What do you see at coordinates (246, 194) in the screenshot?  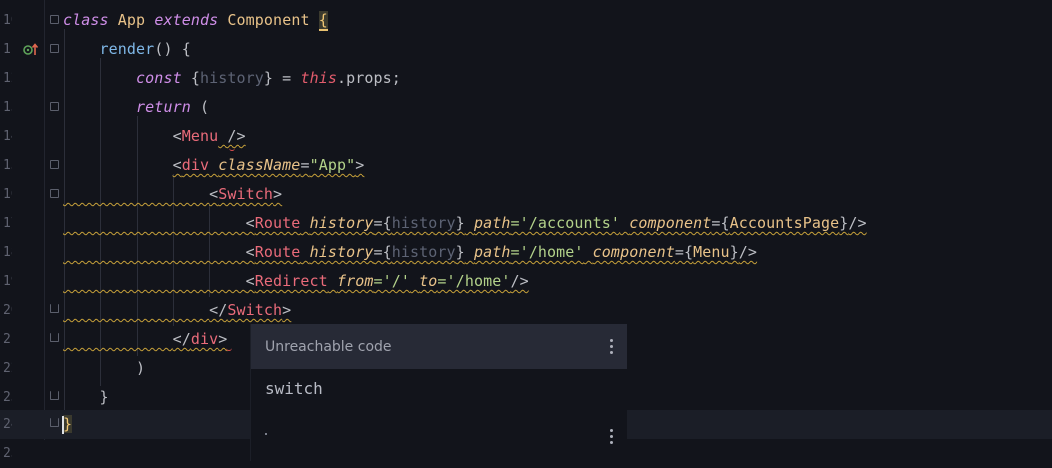 I see `code-text: <Switch>` at bounding box center [246, 194].